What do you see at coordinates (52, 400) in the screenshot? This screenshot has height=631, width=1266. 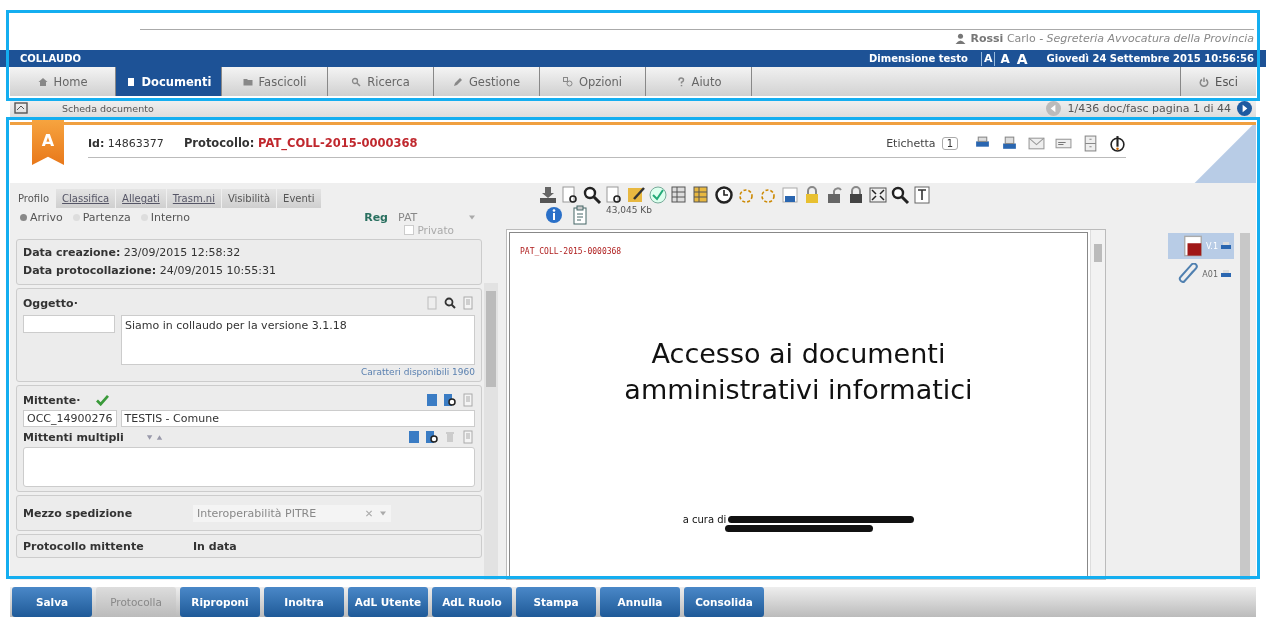 I see `sender-label: Mittente·` at bounding box center [52, 400].